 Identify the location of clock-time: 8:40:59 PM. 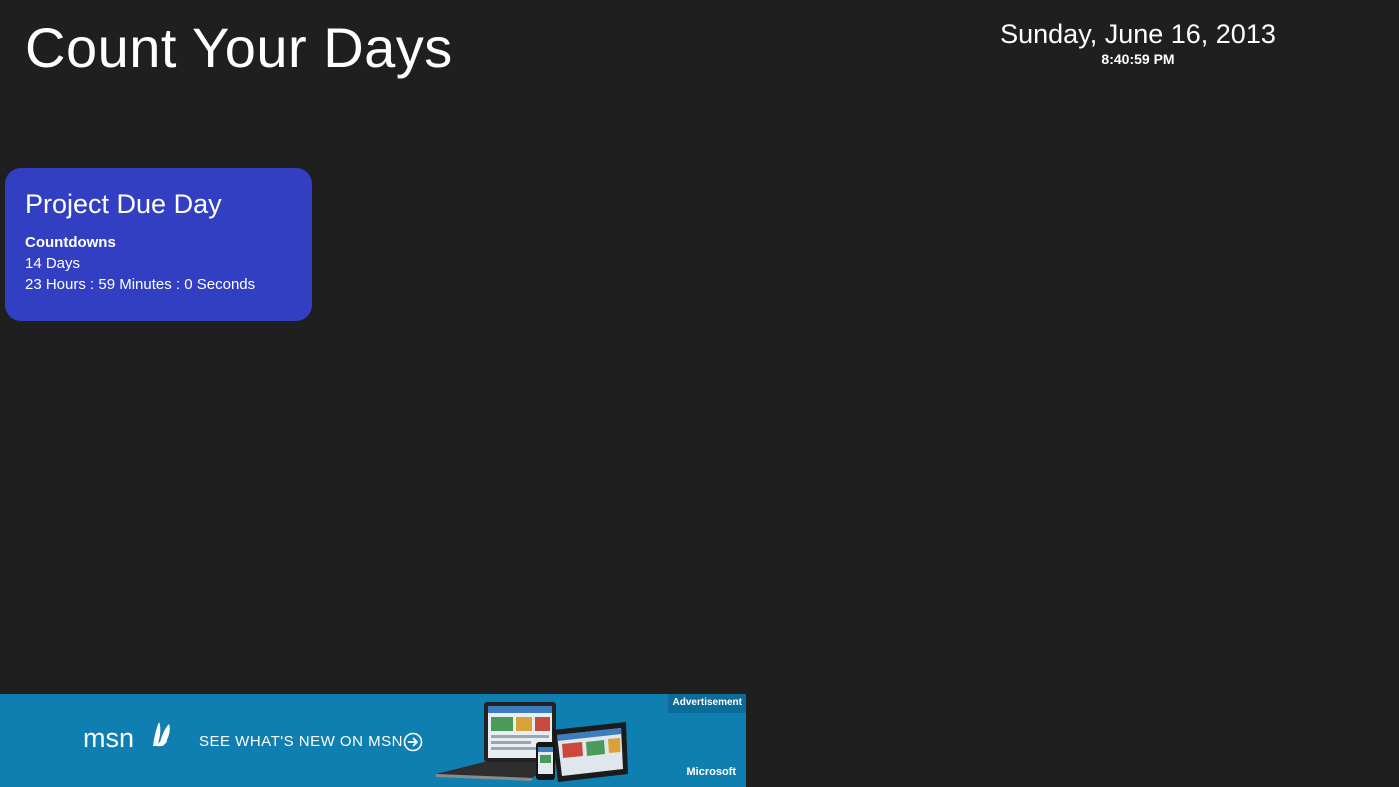
(1138, 59).